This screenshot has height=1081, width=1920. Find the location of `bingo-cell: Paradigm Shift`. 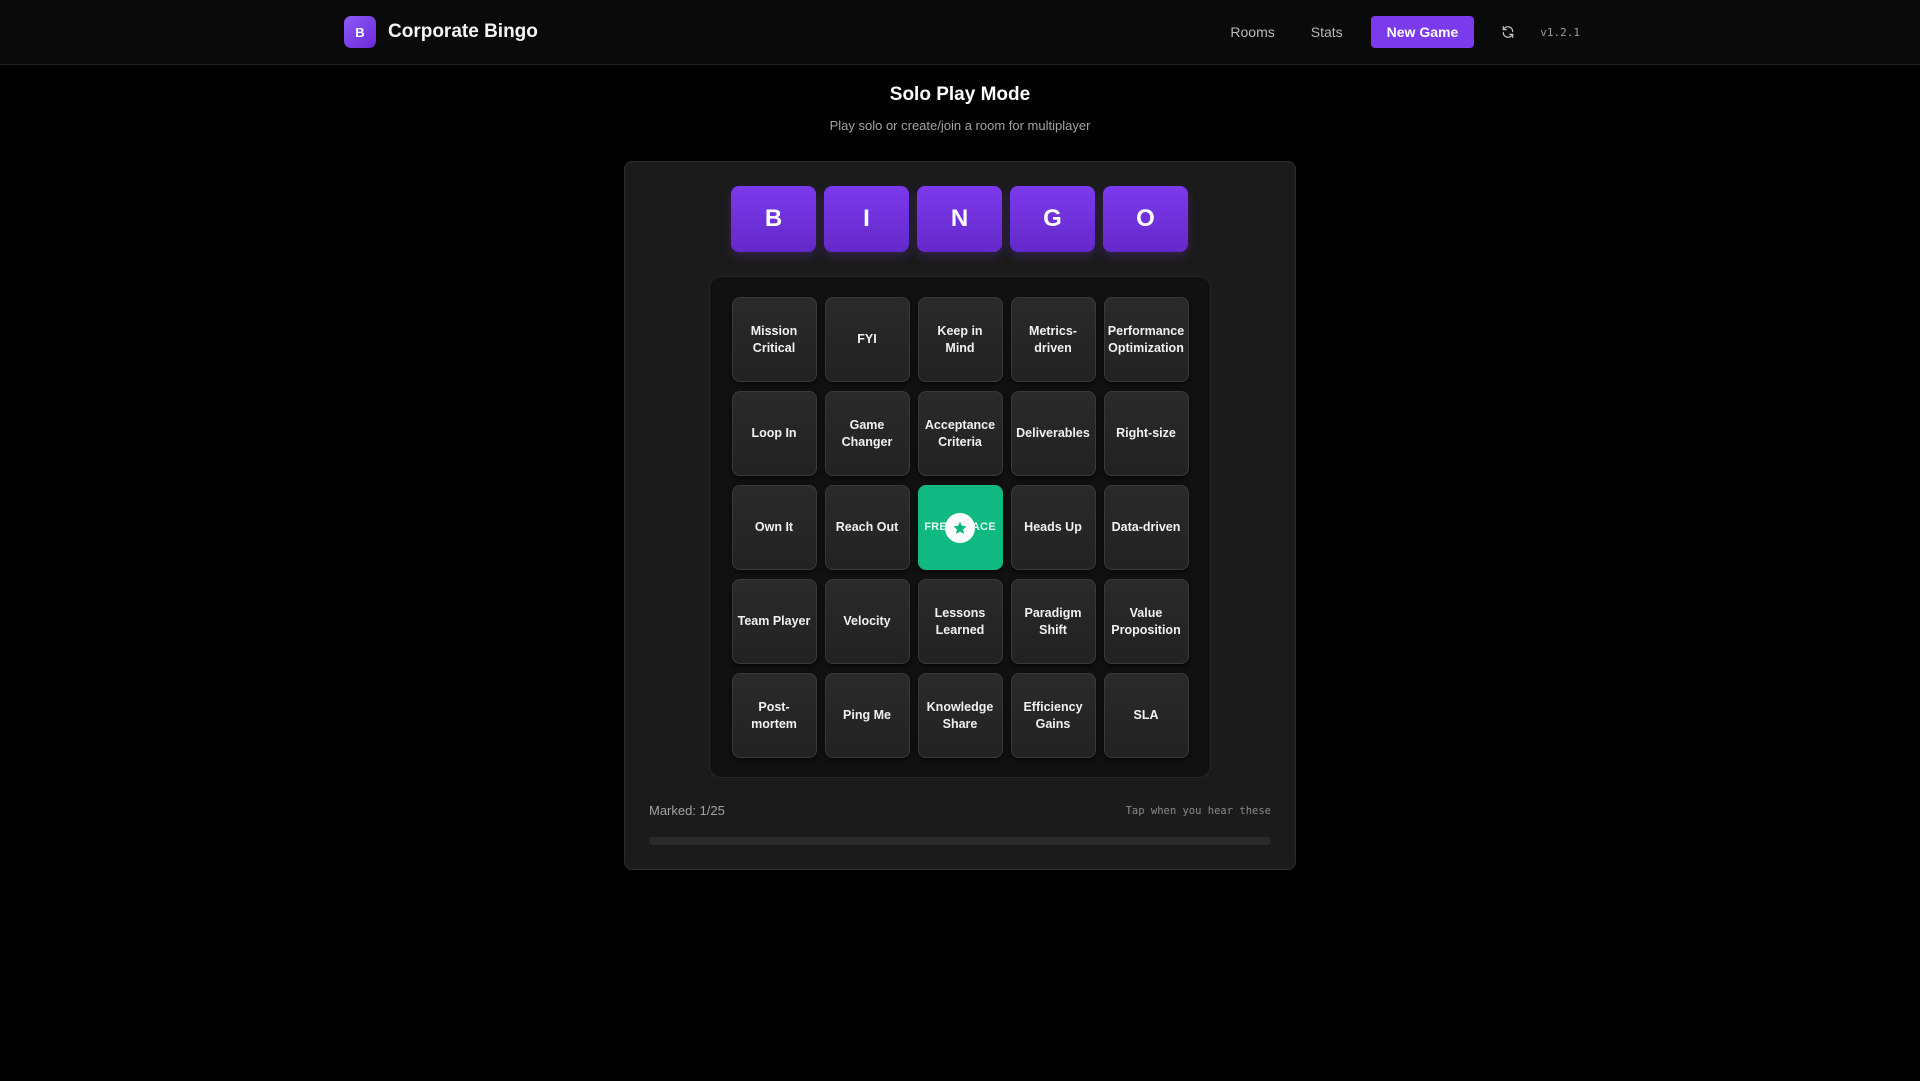

bingo-cell: Paradigm Shift is located at coordinates (1053, 621).